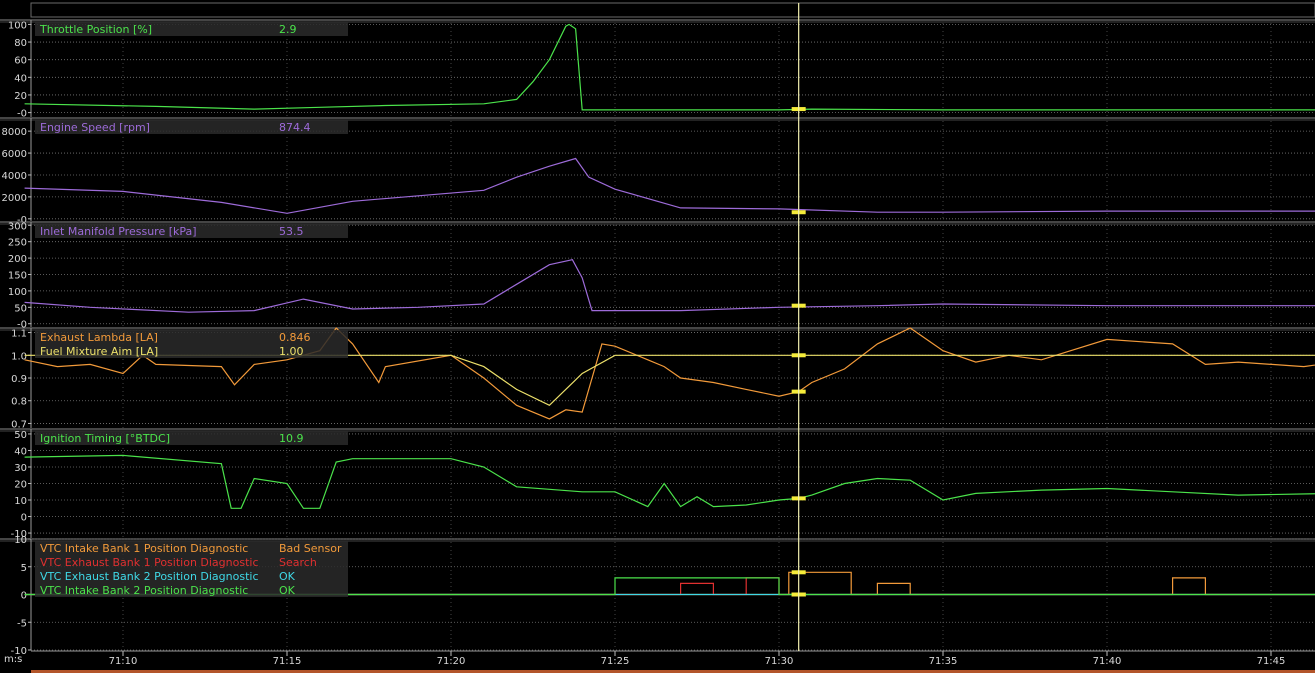  I want to click on x-tick-label: 71:20, so click(451, 661).